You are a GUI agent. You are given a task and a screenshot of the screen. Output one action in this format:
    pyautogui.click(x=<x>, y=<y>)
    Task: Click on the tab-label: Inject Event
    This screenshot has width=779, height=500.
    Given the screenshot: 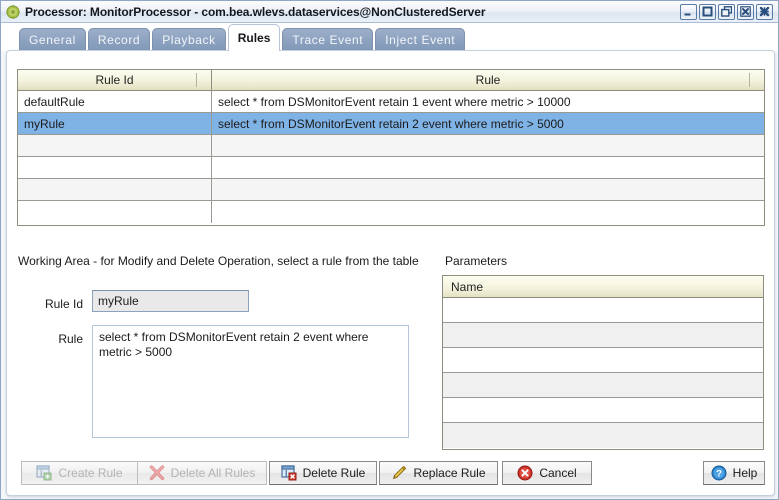 What is the action you would take?
    pyautogui.click(x=420, y=40)
    